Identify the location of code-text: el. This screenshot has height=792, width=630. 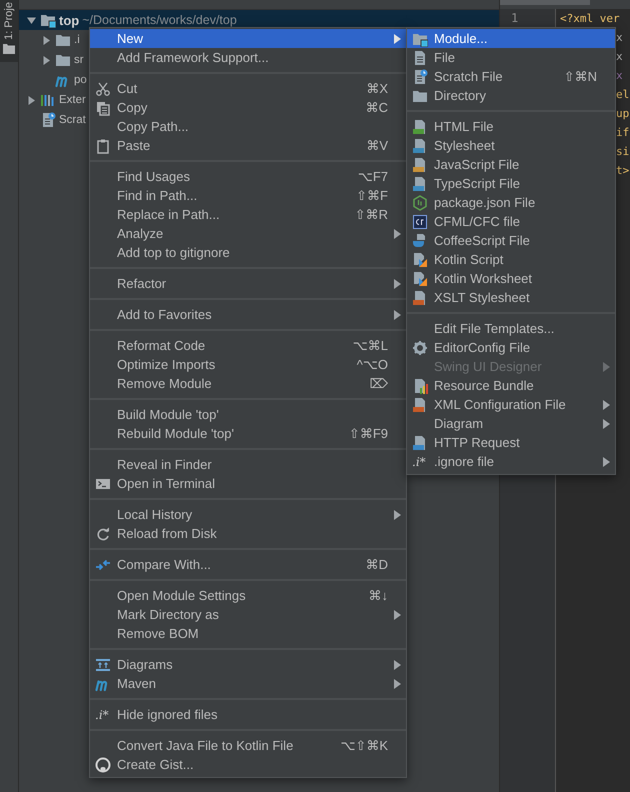
(623, 94).